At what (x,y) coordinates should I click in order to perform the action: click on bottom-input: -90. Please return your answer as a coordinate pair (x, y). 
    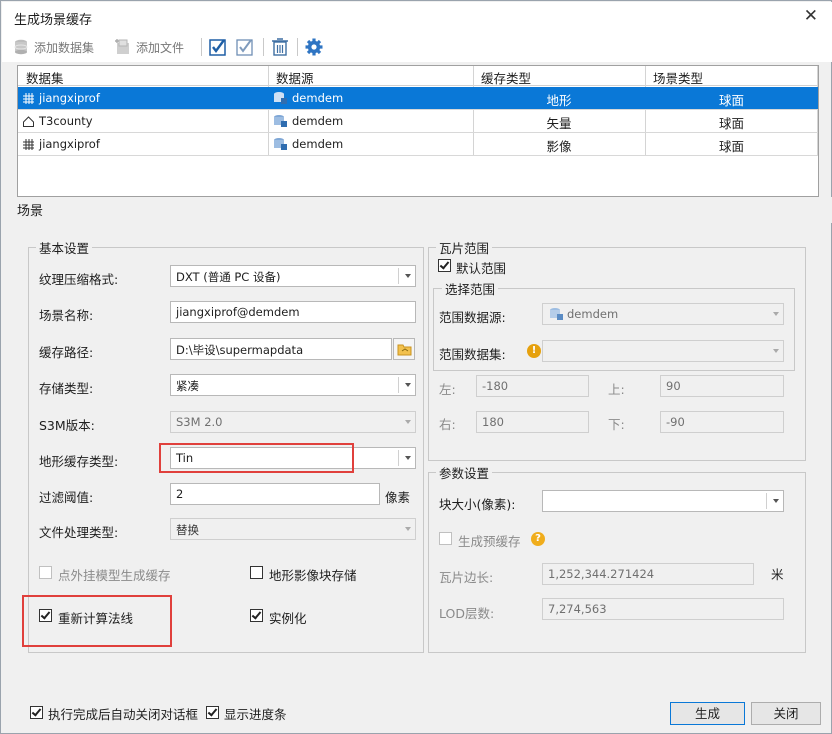
    Looking at the image, I should click on (722, 422).